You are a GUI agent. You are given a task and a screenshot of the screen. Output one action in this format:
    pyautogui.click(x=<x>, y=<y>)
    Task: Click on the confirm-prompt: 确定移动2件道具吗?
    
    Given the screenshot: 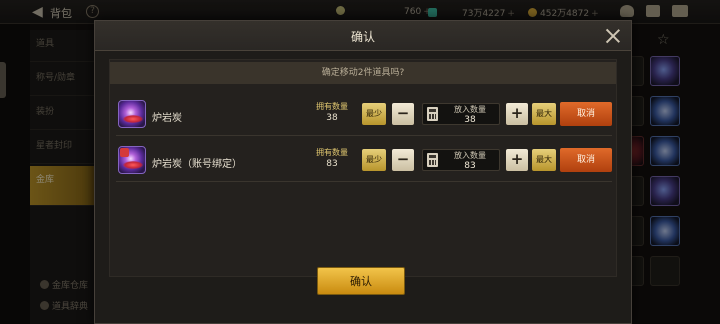 What is the action you would take?
    pyautogui.click(x=363, y=73)
    